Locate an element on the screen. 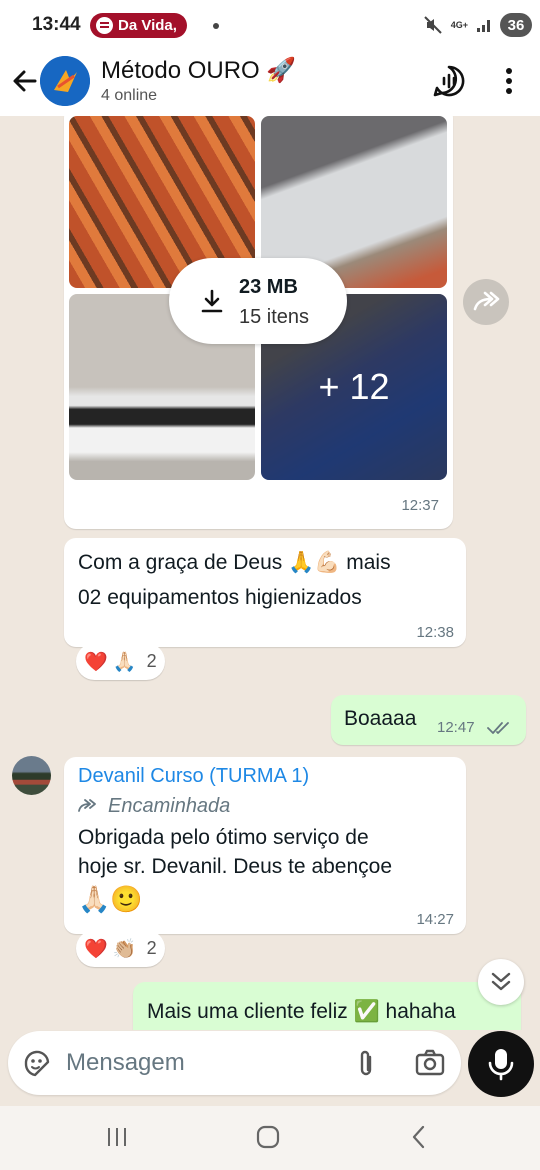  message-text: Com a graça de Deus 🙏💪🏻 mais is located at coordinates (234, 562).